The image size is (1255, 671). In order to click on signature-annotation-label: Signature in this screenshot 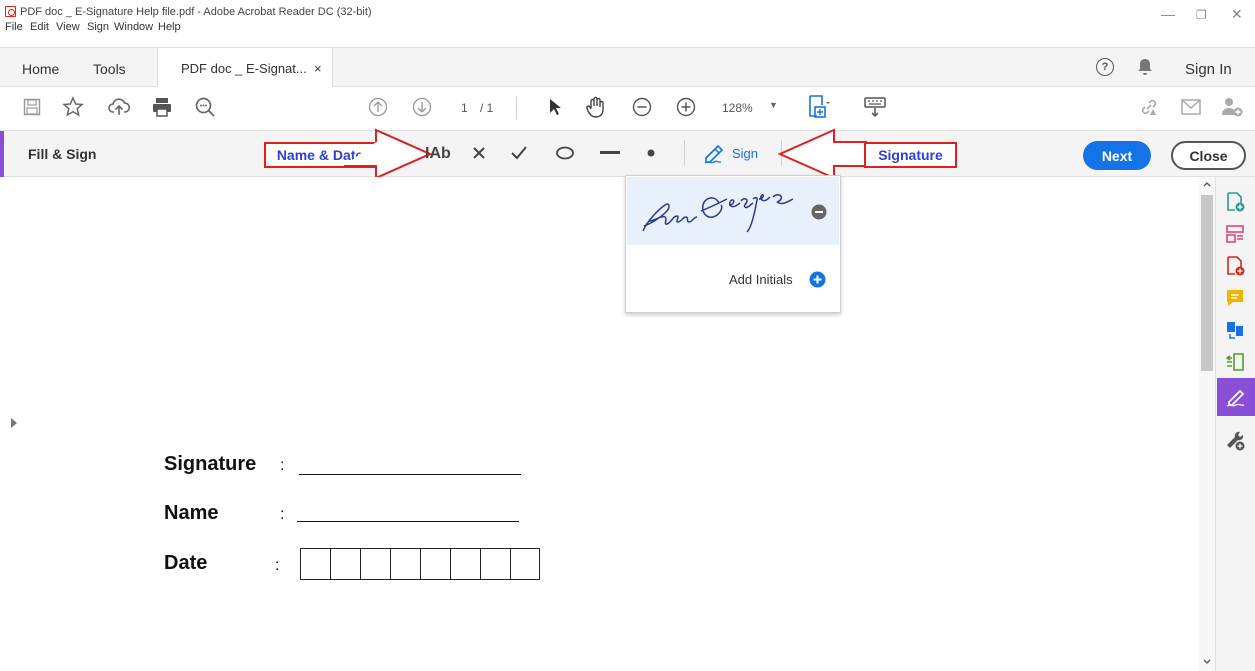, I will do `click(910, 155)`.